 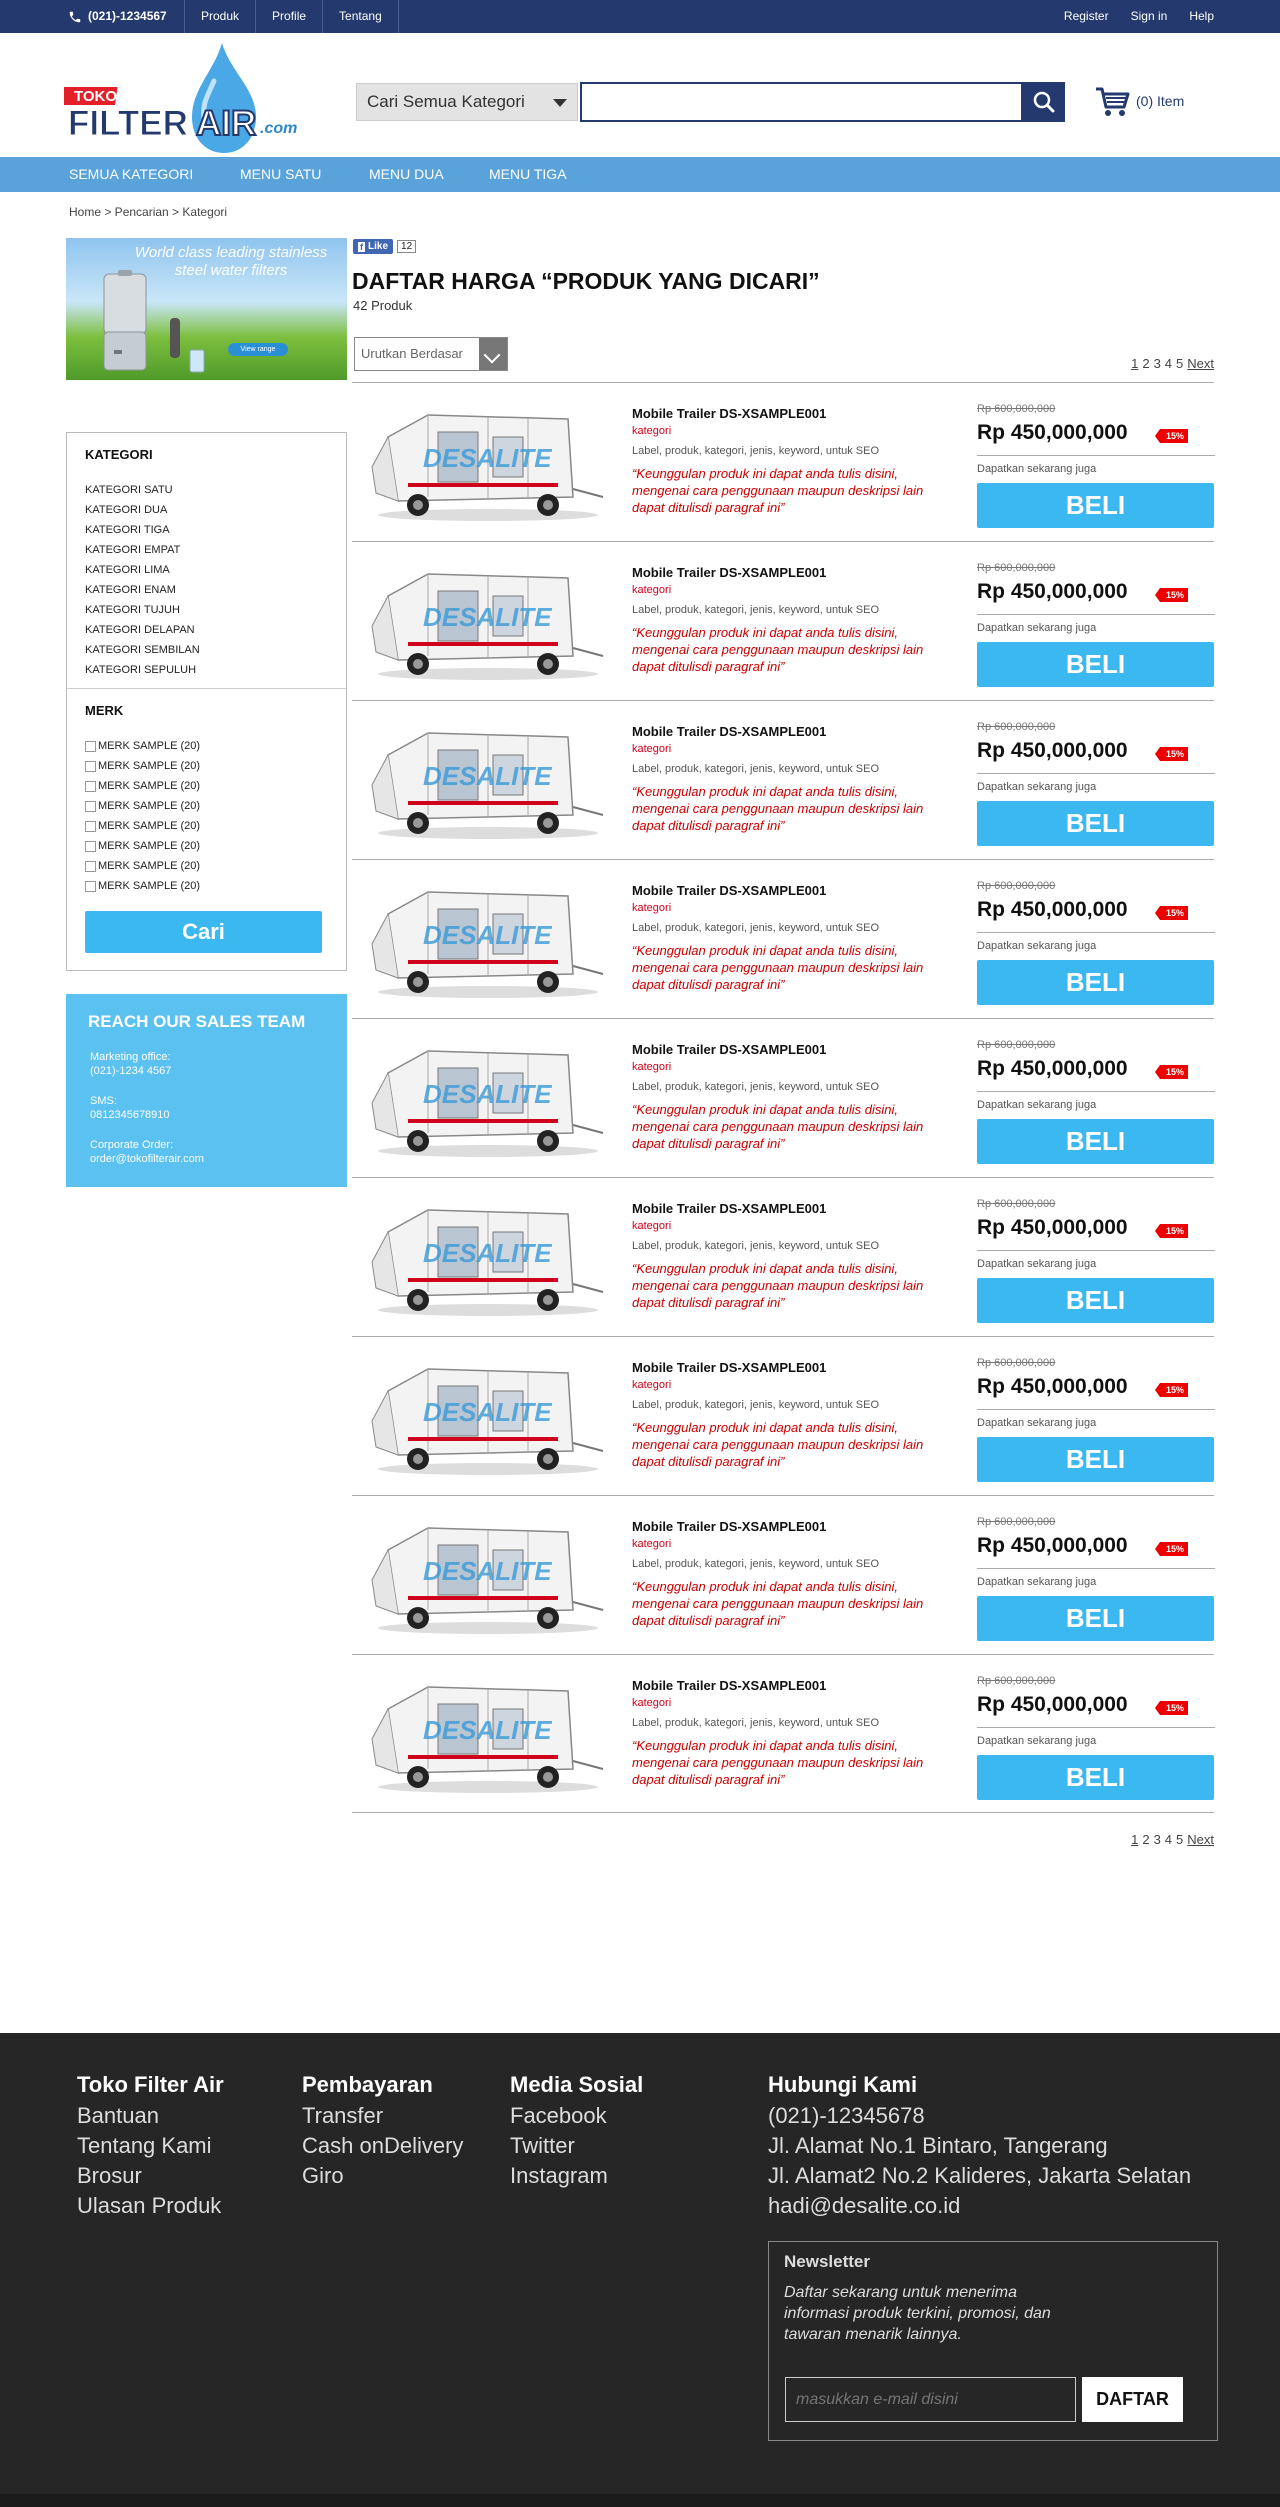 What do you see at coordinates (1132, 2399) in the screenshot?
I see `daftar-button: DAFTAR` at bounding box center [1132, 2399].